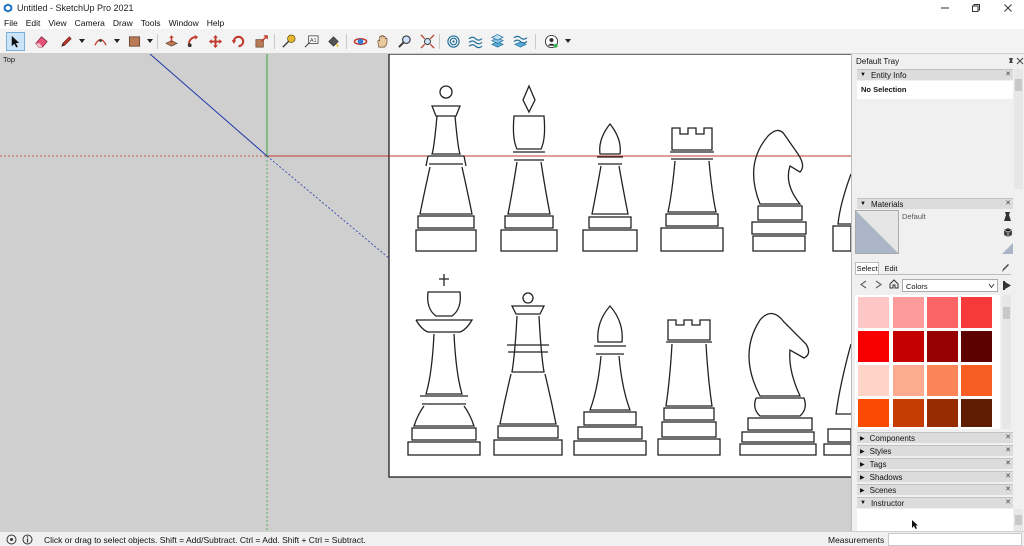 This screenshot has height=546, width=1024. Describe the element at coordinates (150, 41) in the screenshot. I see `shape-dropdown-caret` at that location.